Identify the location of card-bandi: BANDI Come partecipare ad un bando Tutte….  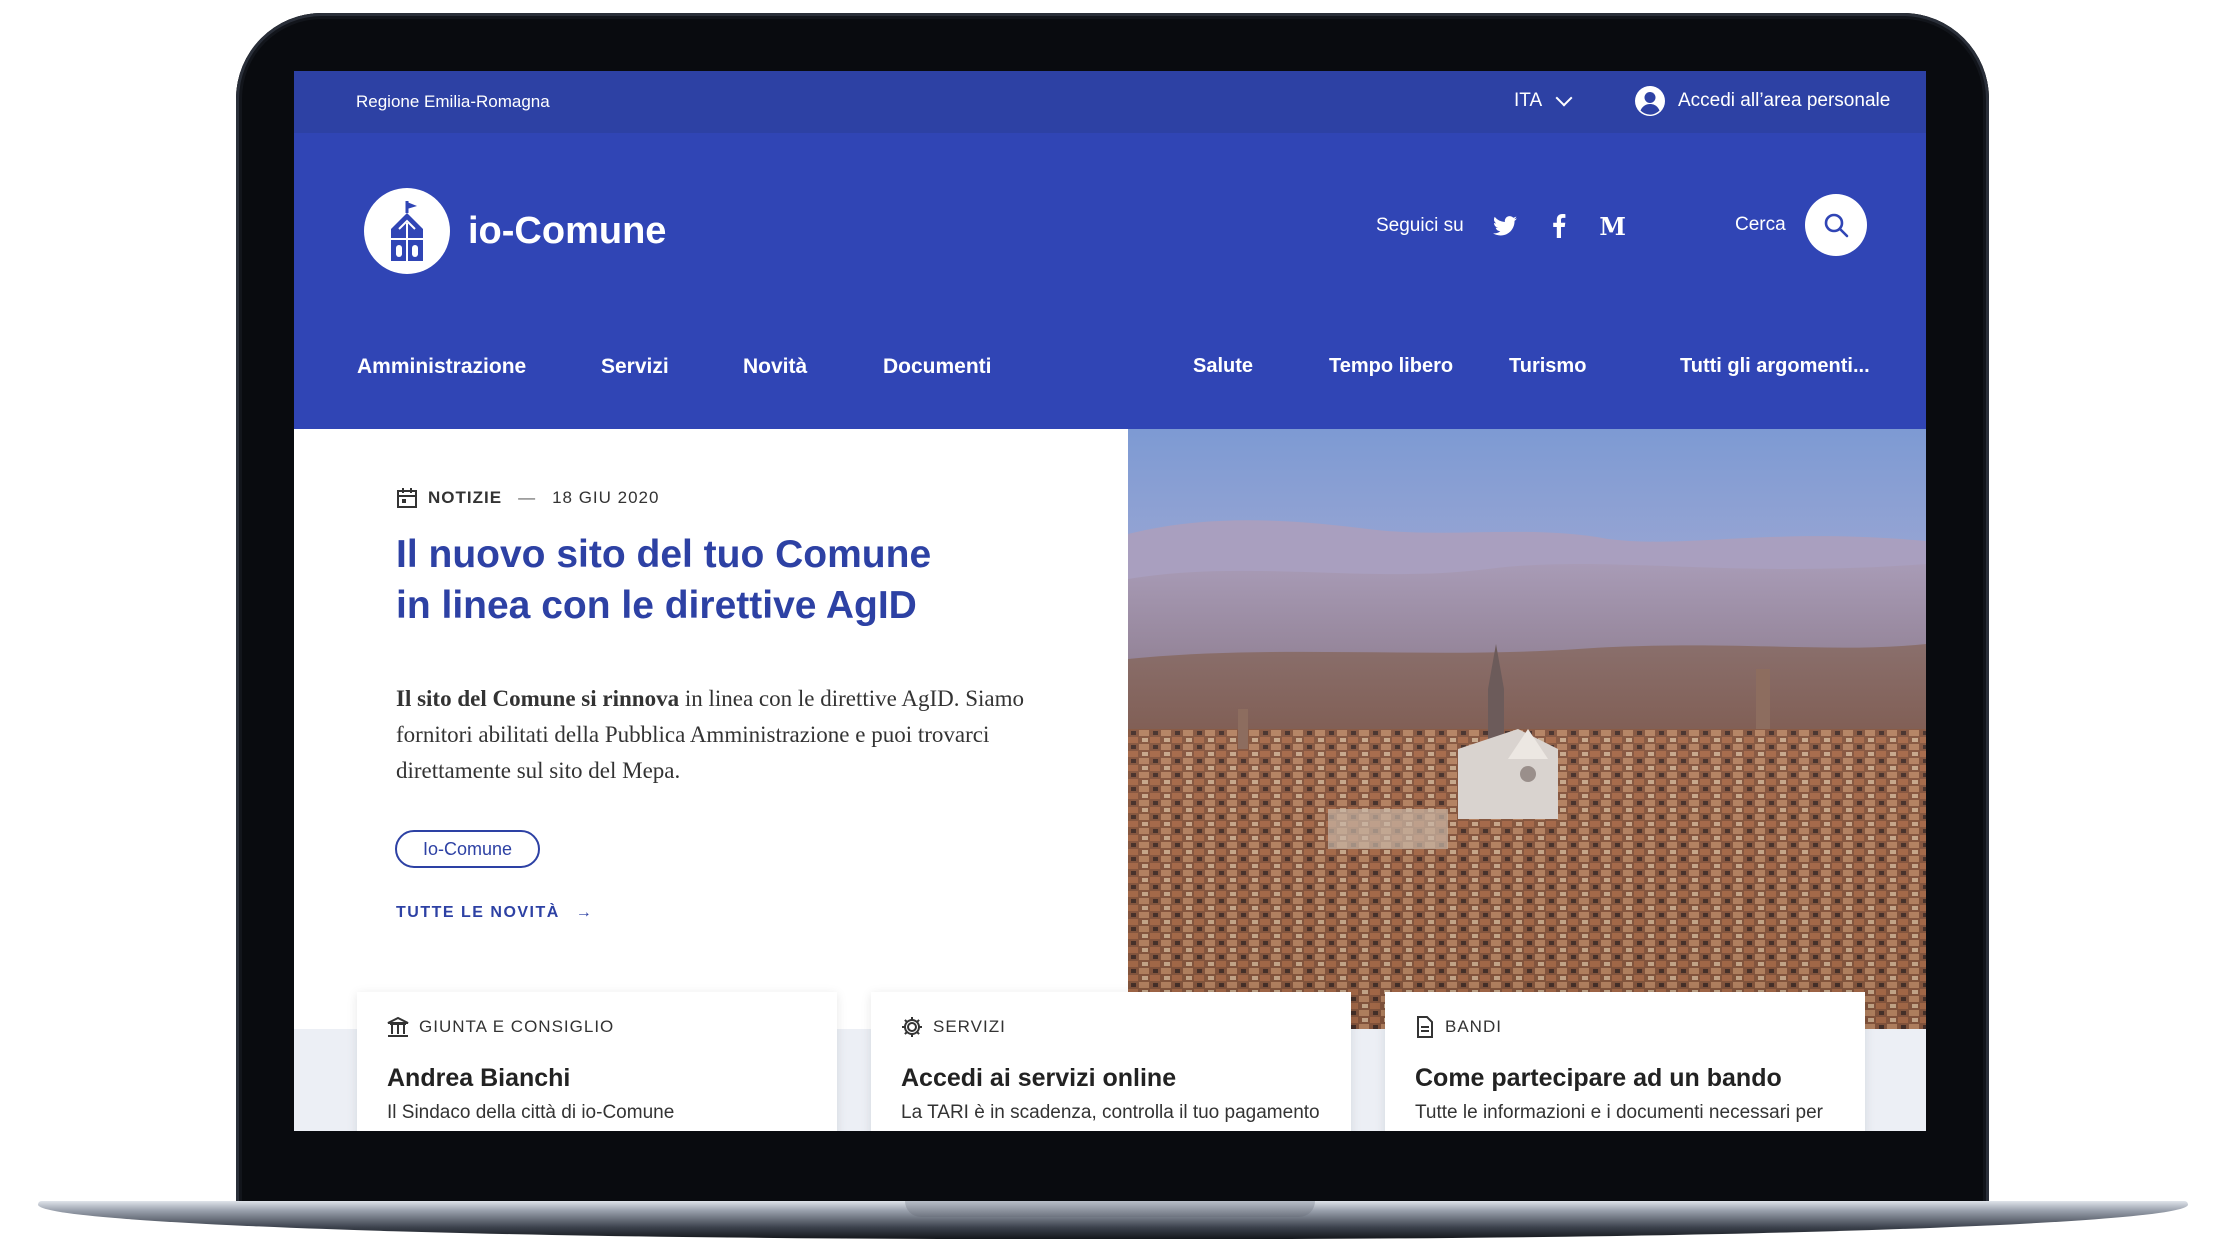
(1625, 1061).